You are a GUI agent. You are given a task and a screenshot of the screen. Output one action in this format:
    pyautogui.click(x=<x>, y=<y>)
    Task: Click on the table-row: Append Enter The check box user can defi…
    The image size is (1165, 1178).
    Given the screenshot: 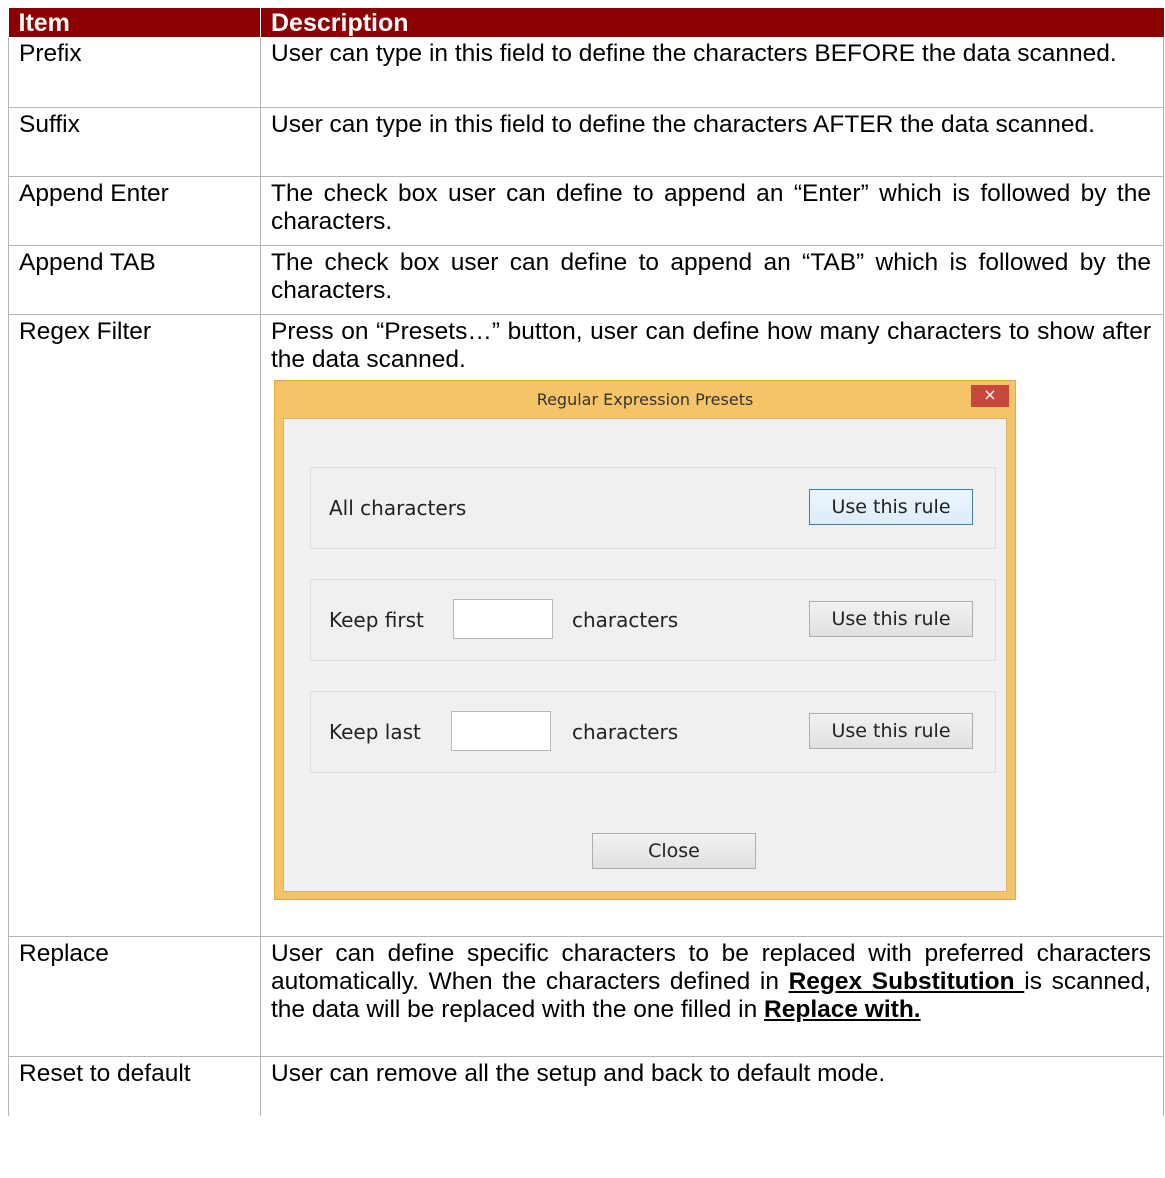 What is the action you would take?
    pyautogui.click(x=586, y=211)
    